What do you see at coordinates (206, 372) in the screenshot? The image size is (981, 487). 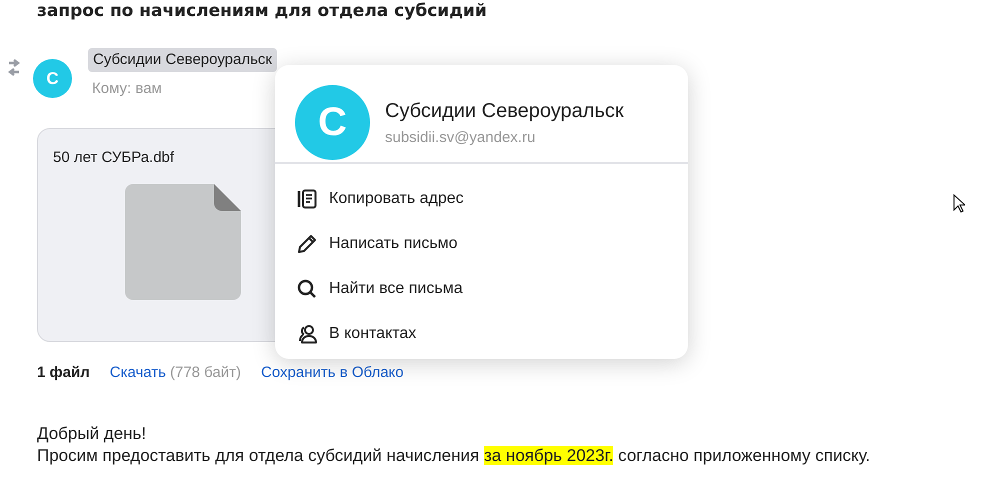 I see `file-size: (778 байт)` at bounding box center [206, 372].